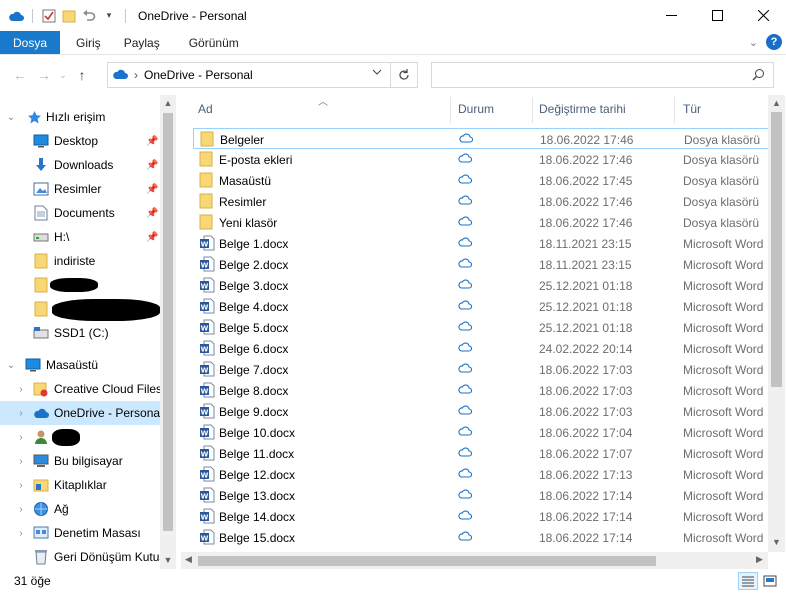 The height and width of the screenshot is (593, 786). I want to click on nav-quick-access: ⌄ Hızlı erişim, so click(80, 117).